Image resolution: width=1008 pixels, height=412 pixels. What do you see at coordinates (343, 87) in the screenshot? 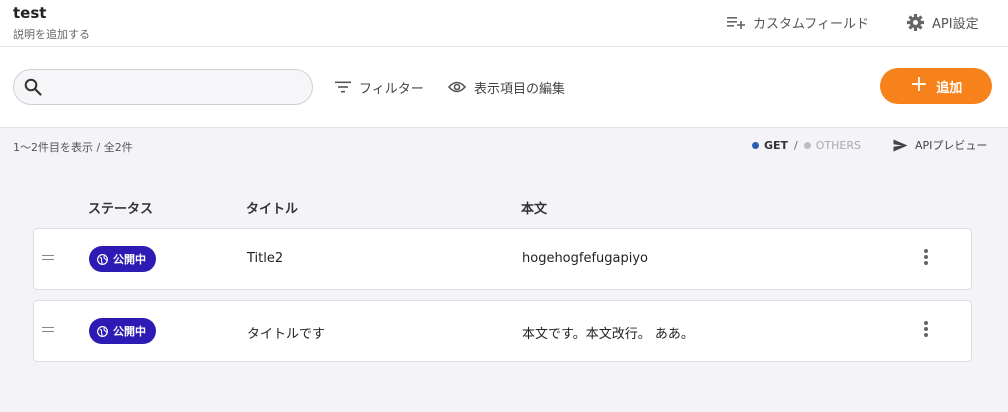
I see `filter-icon` at bounding box center [343, 87].